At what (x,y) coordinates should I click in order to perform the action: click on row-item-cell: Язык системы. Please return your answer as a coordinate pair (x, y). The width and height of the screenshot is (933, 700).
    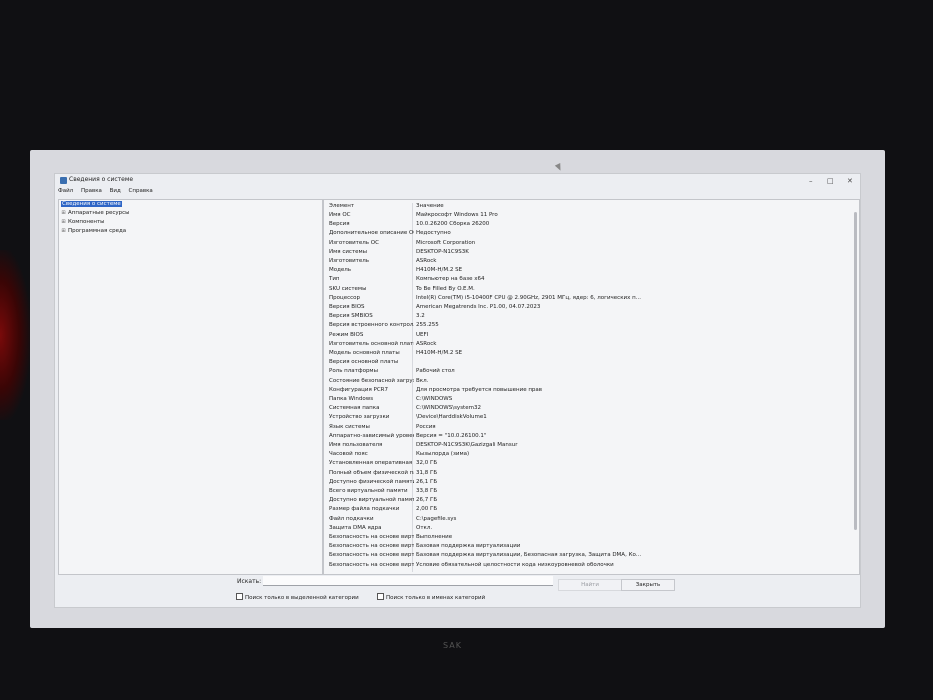
    Looking at the image, I should click on (349, 426).